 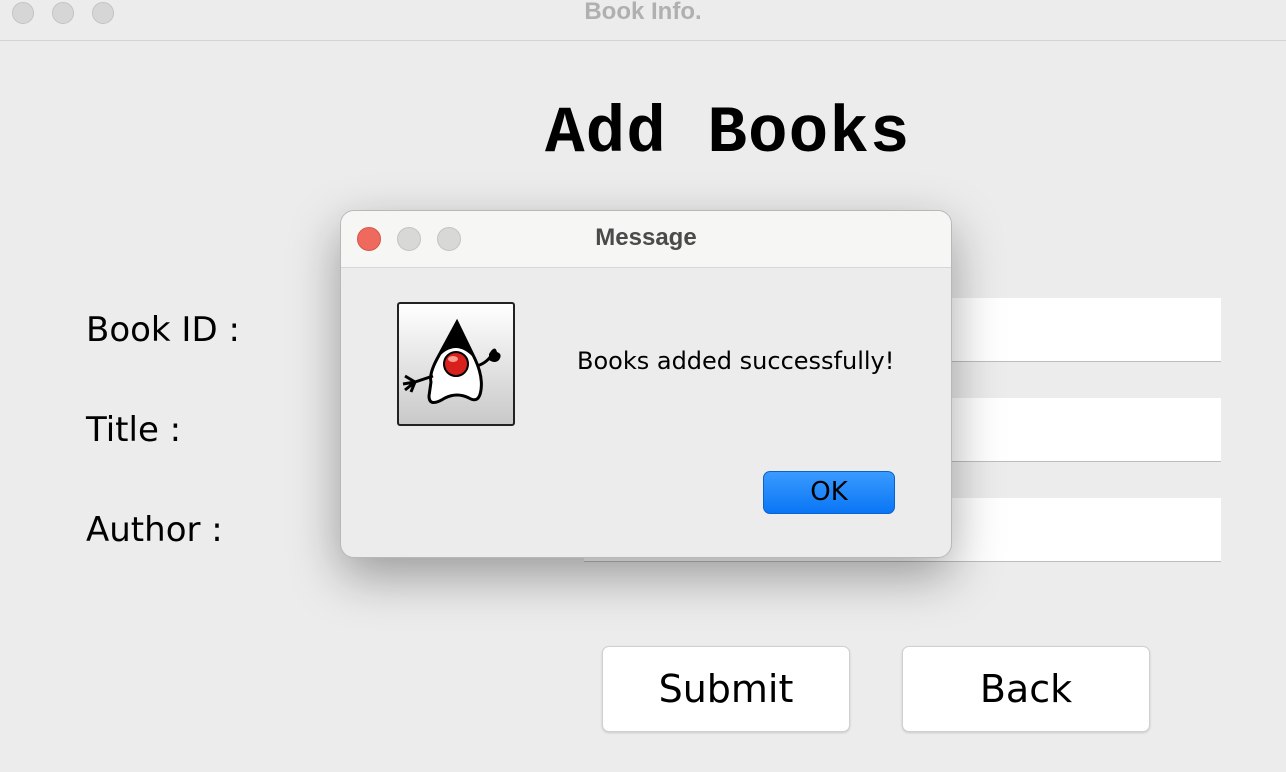 What do you see at coordinates (829, 492) in the screenshot?
I see `ok-button: OK` at bounding box center [829, 492].